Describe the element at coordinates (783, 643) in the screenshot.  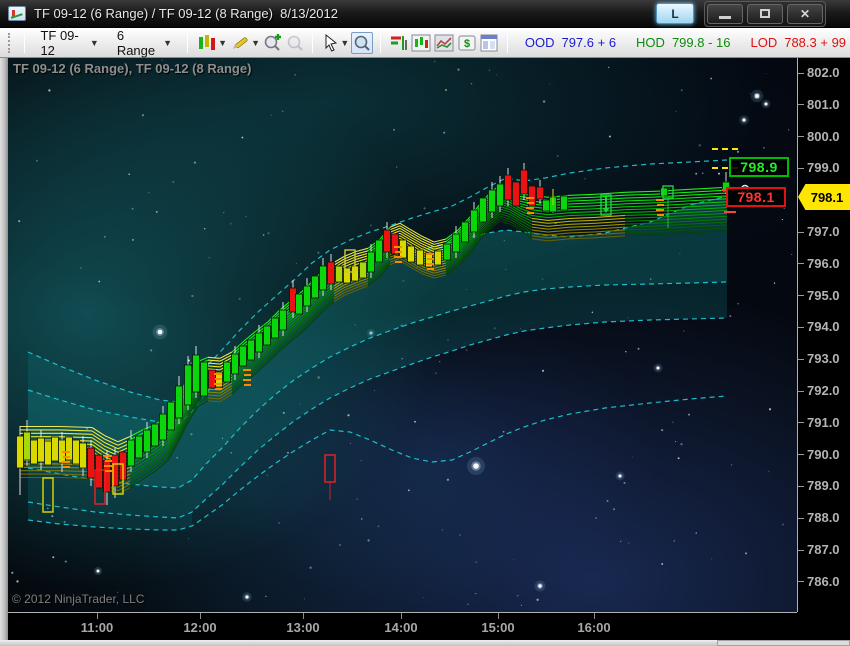
I see `resize-grip` at that location.